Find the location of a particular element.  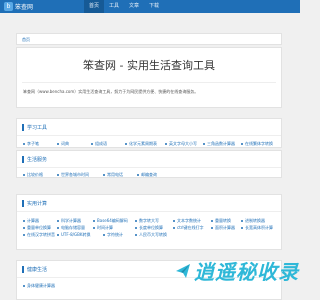

logo-text: 笨查网 is located at coordinates (24, 7).